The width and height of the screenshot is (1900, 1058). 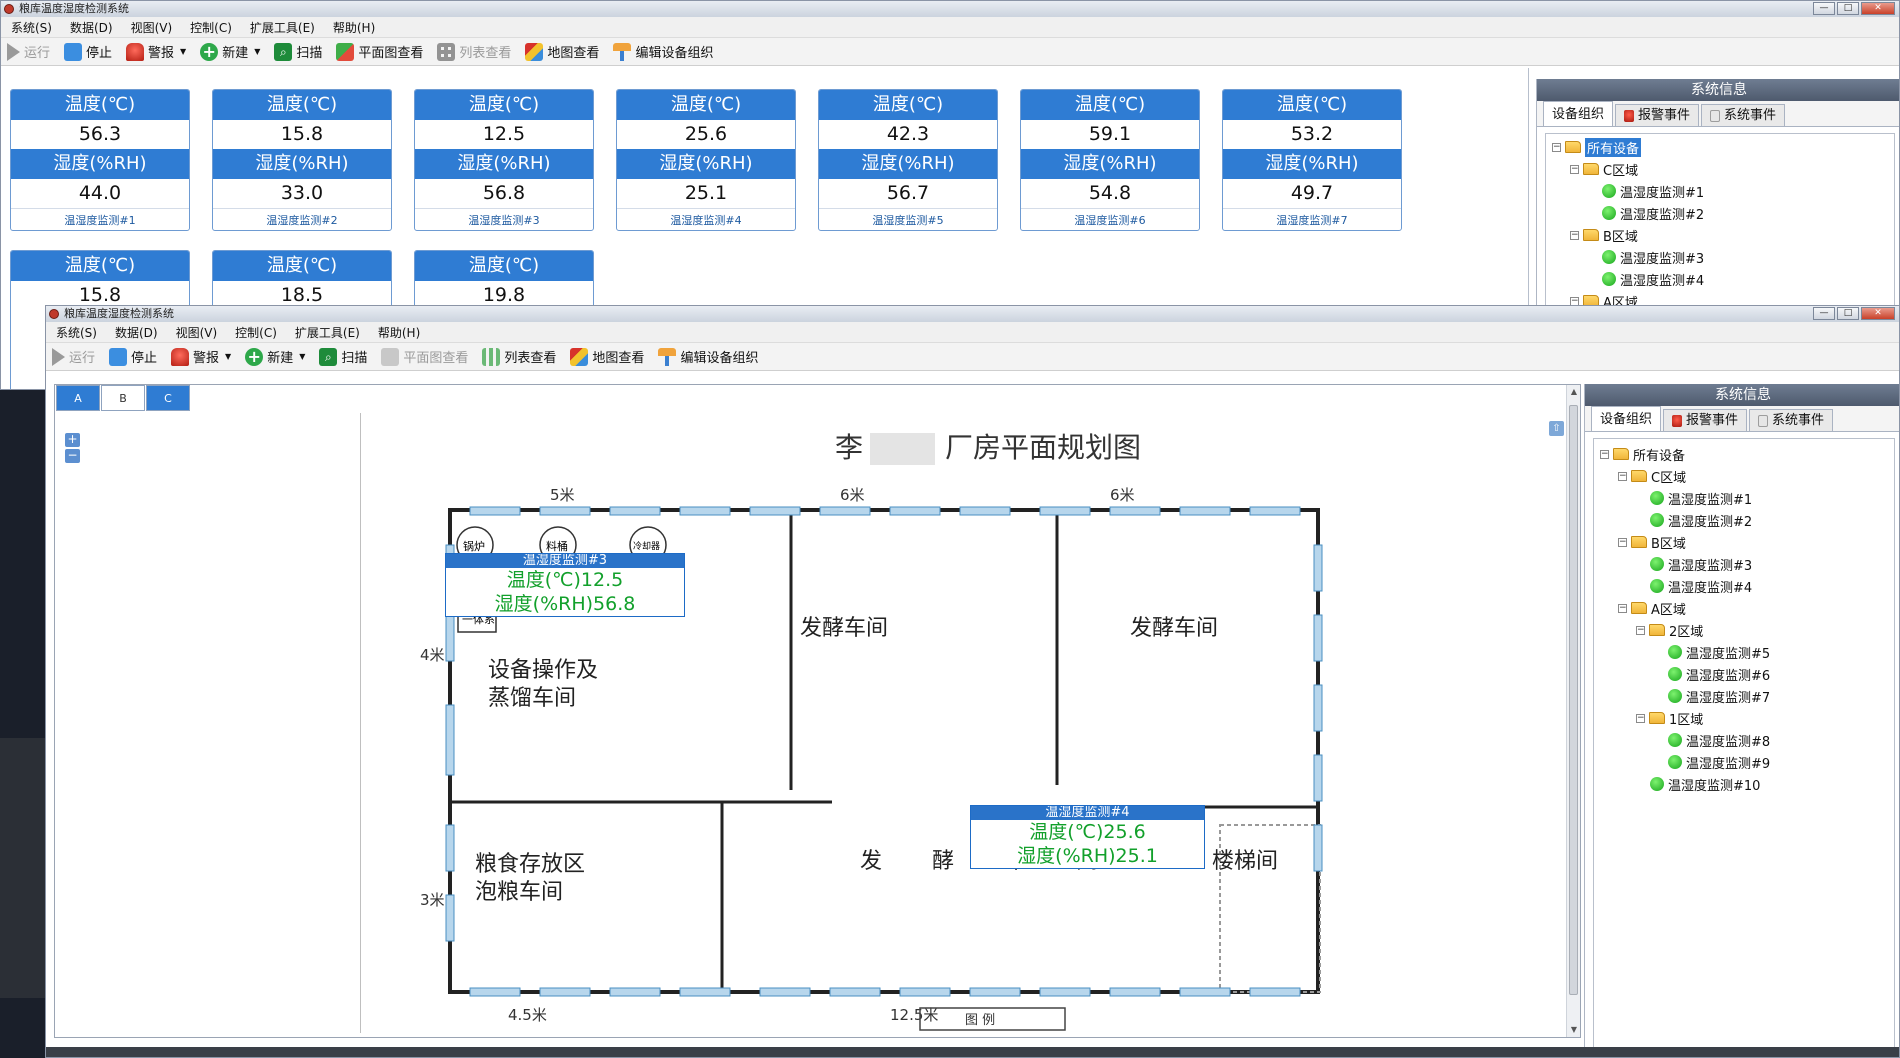 I want to click on tab-map-a: A, so click(x=78, y=398).